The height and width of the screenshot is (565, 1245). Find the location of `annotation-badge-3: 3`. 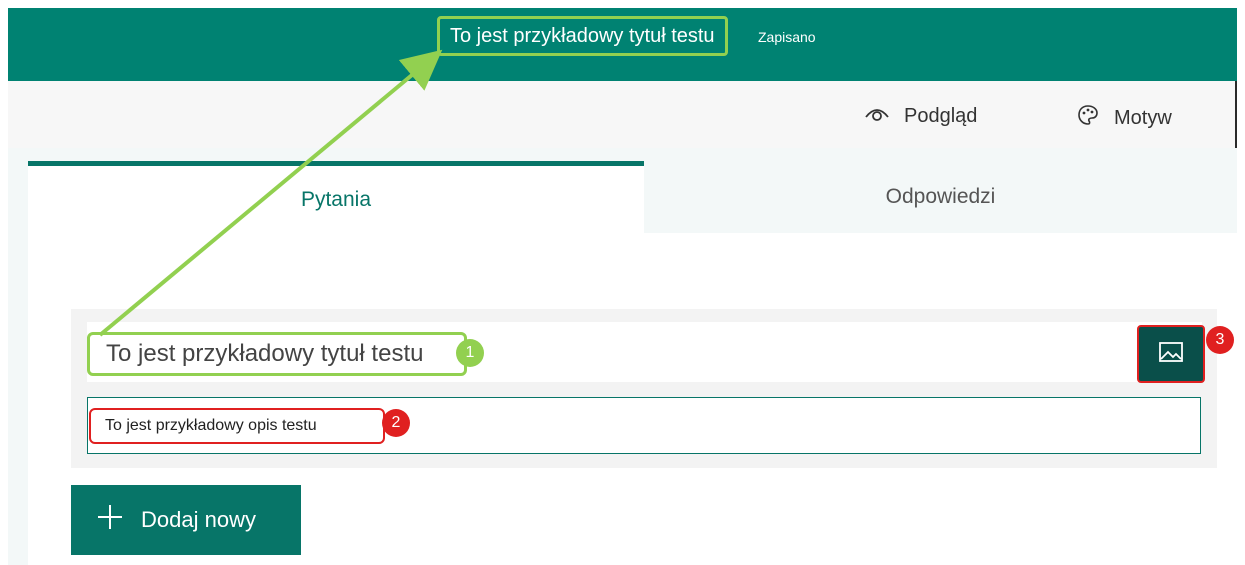

annotation-badge-3: 3 is located at coordinates (1220, 340).